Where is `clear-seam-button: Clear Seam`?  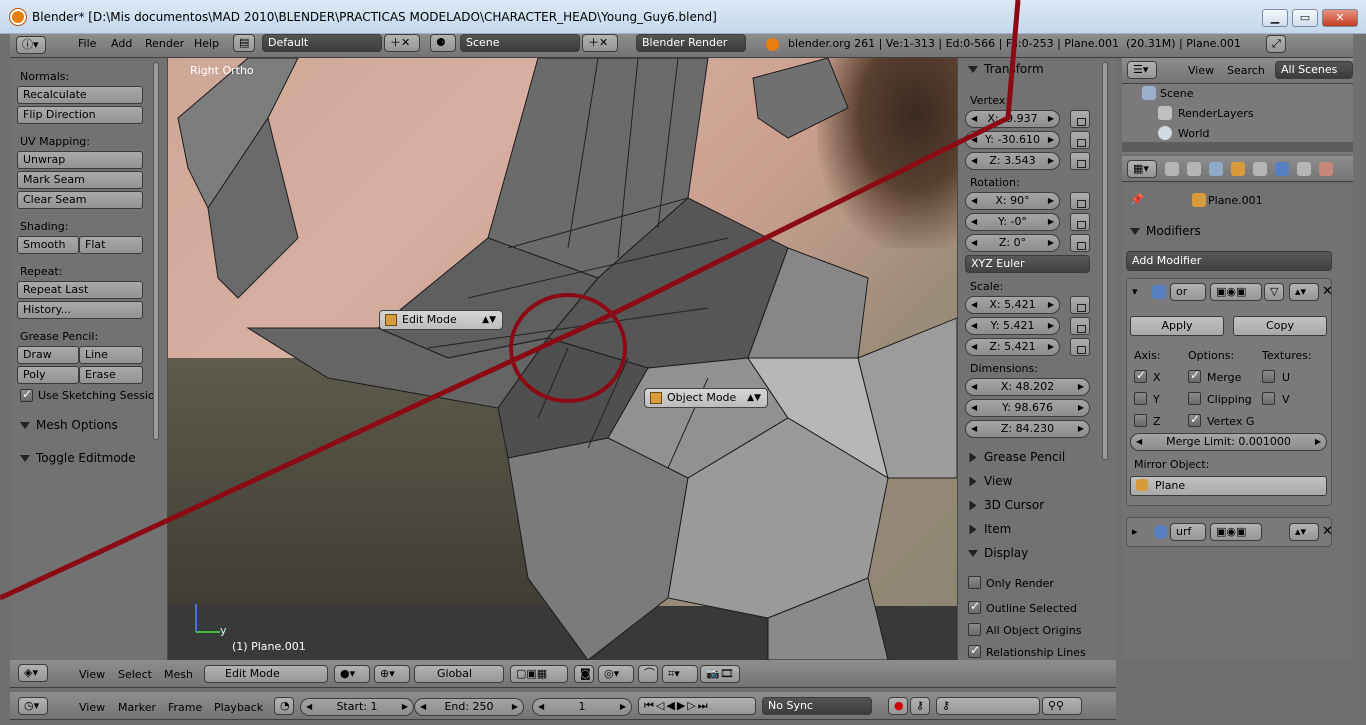
clear-seam-button: Clear Seam is located at coordinates (80, 200).